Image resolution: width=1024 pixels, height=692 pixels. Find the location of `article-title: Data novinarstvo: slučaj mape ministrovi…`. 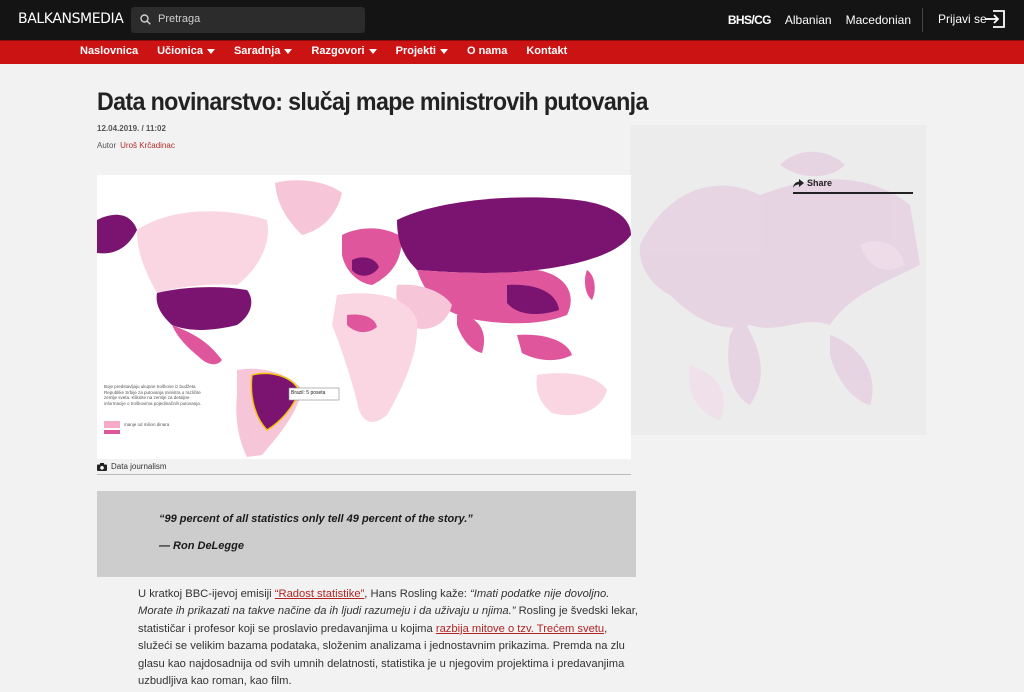

article-title: Data novinarstvo: slučaj mape ministrovi… is located at coordinates (372, 102).